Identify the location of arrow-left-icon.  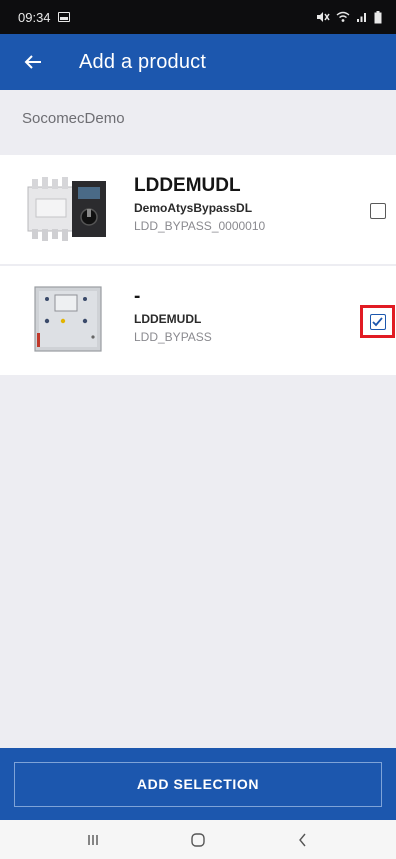
(32, 62).